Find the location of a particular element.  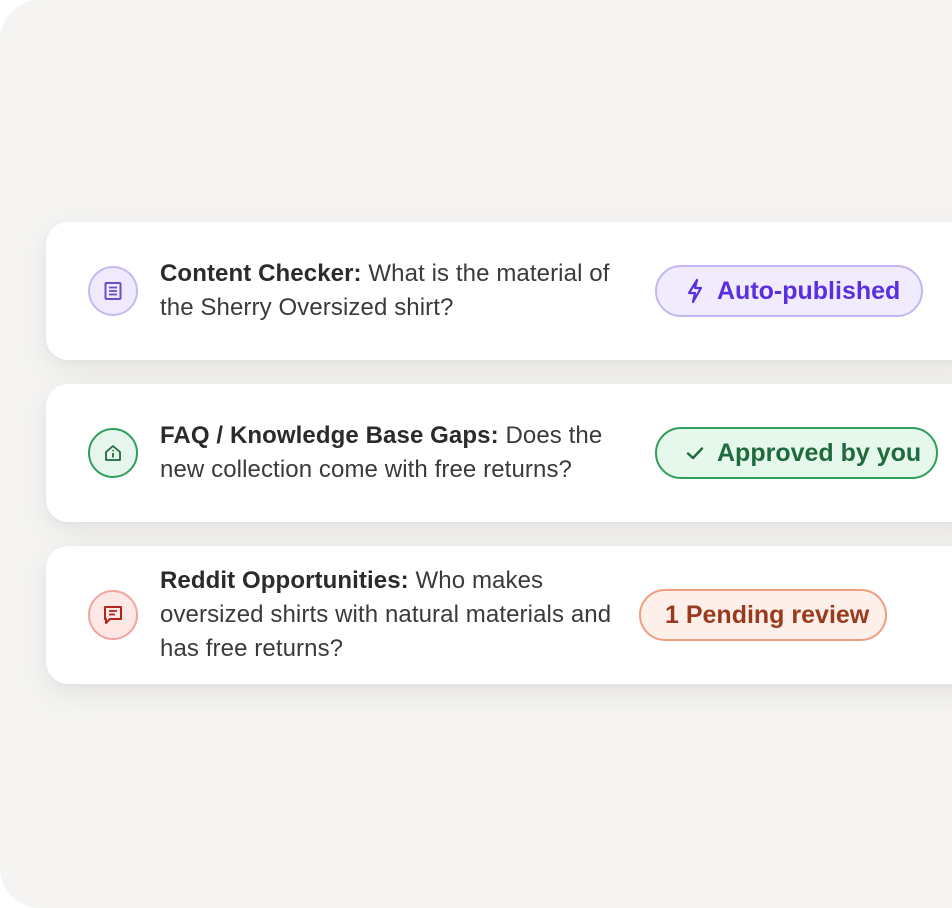

status-badge-approved: Approved by you is located at coordinates (796, 453).